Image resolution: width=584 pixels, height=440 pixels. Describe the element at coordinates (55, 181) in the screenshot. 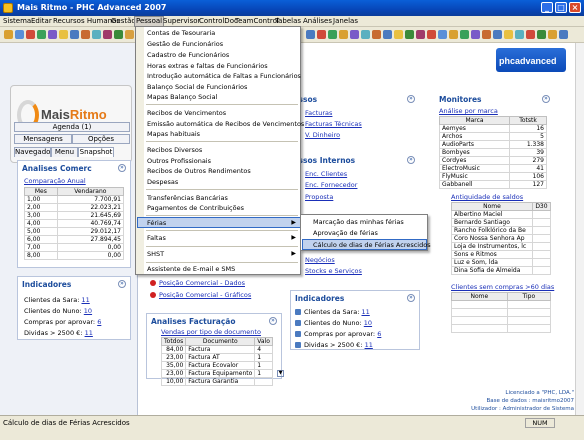

I see `comparacao-anual-link: Comparação Anual` at that location.